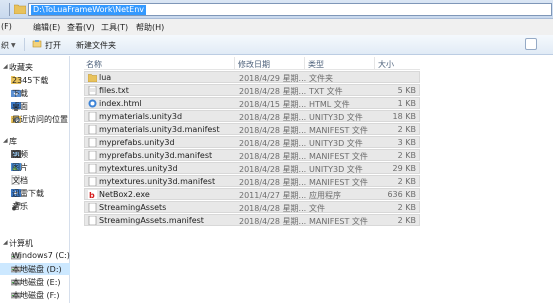 The height and width of the screenshot is (303, 553). Describe the element at coordinates (35, 206) in the screenshot. I see `nav-item-music: 音乐` at that location.